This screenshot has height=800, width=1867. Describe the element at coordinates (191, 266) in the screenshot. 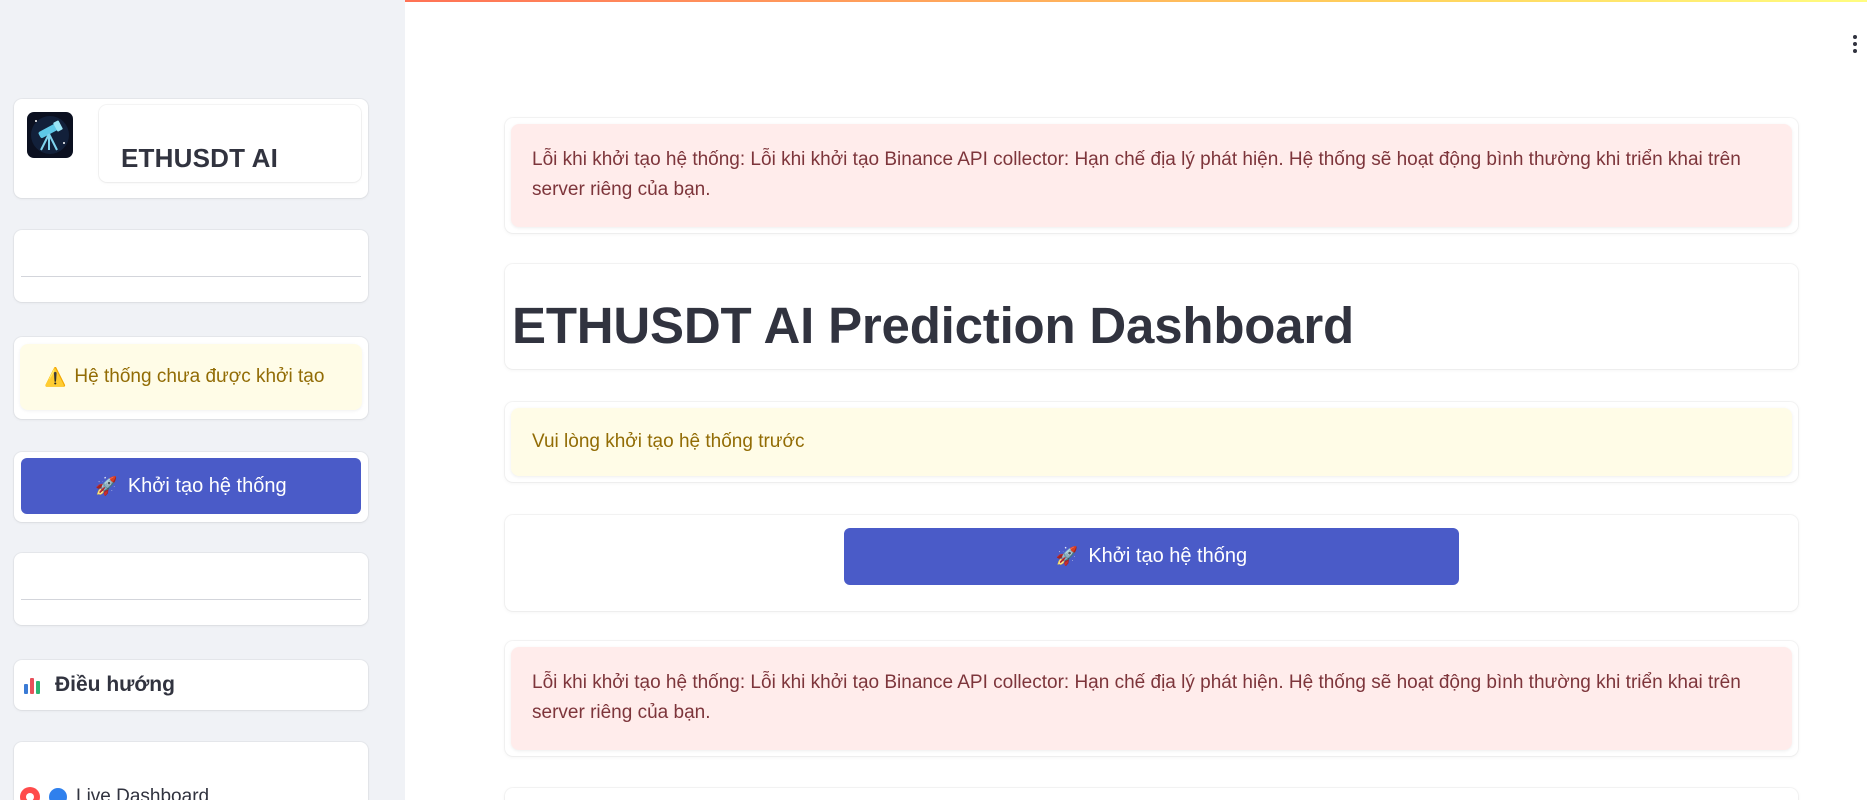

I see `sidebar-divider-block` at that location.